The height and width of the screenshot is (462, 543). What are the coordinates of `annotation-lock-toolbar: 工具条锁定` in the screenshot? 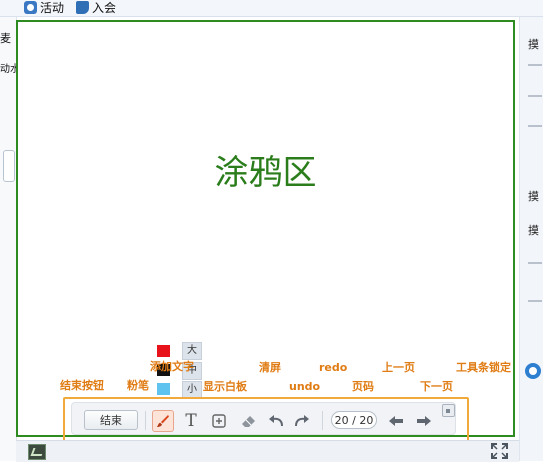 It's located at (483, 367).